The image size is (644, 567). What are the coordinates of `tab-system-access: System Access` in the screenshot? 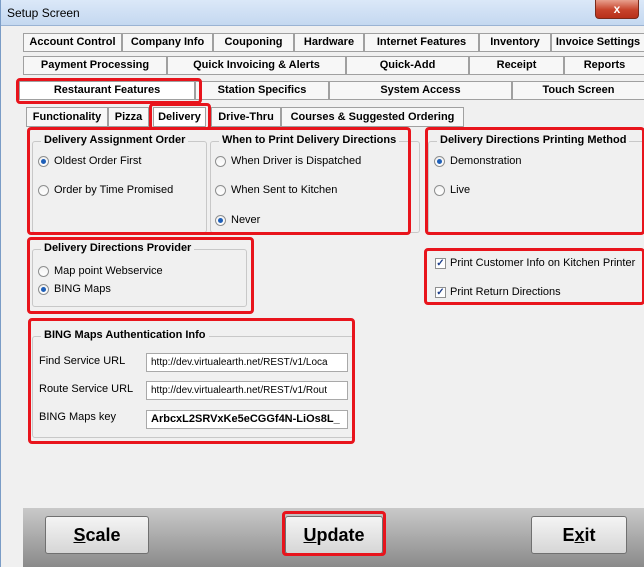 It's located at (420, 90).